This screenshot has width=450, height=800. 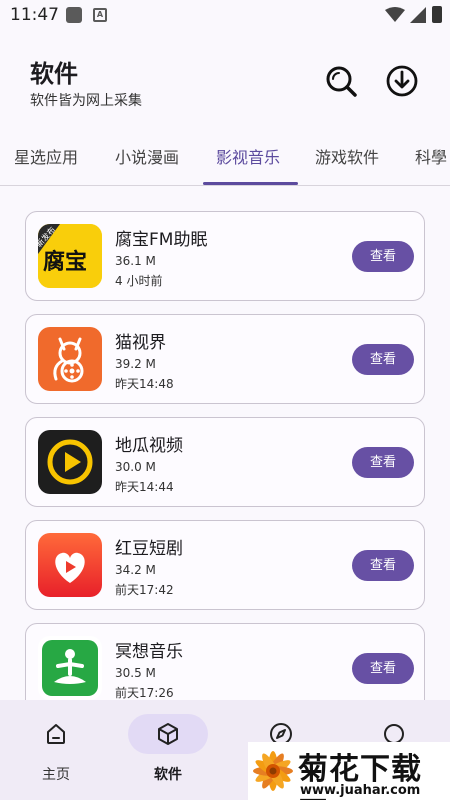 What do you see at coordinates (56, 750) in the screenshot?
I see `nav-home: 主页` at bounding box center [56, 750].